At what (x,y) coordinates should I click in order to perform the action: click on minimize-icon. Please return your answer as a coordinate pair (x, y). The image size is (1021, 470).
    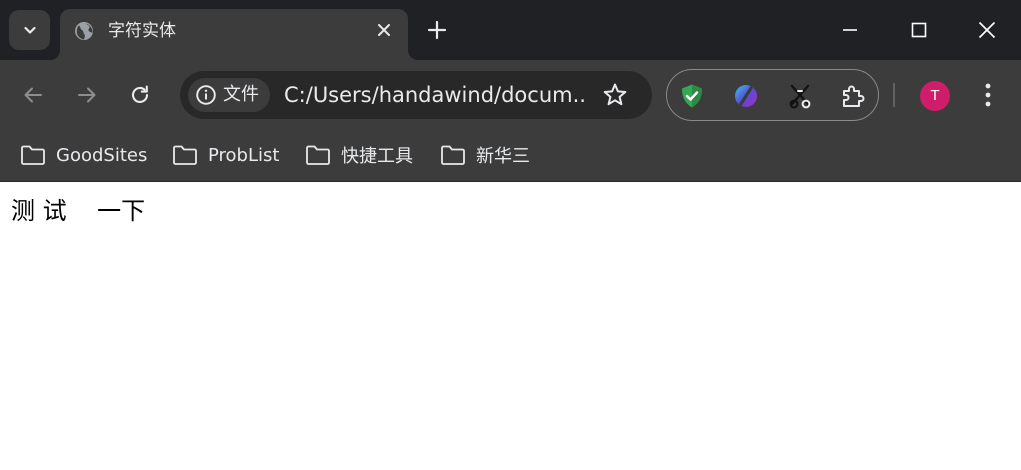
    Looking at the image, I should click on (850, 30).